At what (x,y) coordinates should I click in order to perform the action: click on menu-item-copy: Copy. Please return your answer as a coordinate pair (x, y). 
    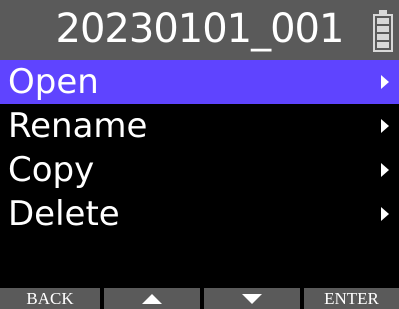
    Looking at the image, I should click on (199, 170).